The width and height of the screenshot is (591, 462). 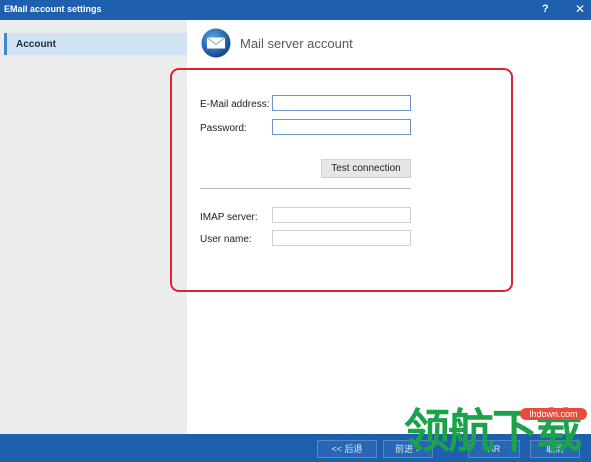 I want to click on user-name-field, so click(x=341, y=238).